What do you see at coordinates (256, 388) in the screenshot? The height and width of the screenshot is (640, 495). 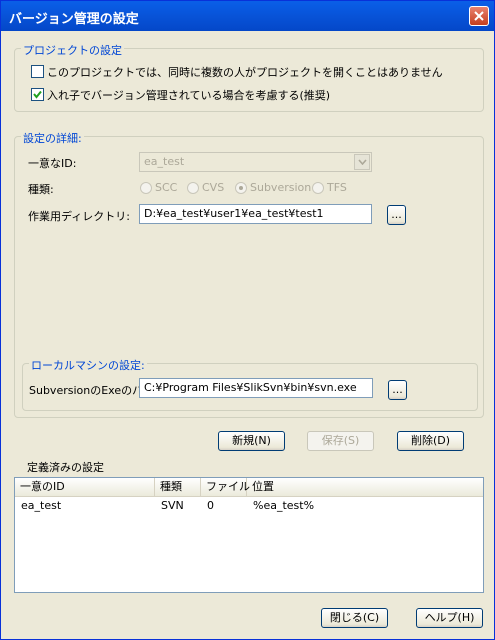 I see `exe-path-input: C:¥Program Files¥SlikSvn¥bin¥svn.exe` at bounding box center [256, 388].